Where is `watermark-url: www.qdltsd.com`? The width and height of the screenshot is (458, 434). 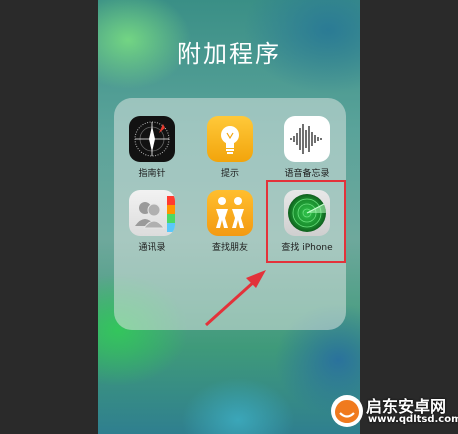 watermark-url: www.qdltsd.com is located at coordinates (413, 419).